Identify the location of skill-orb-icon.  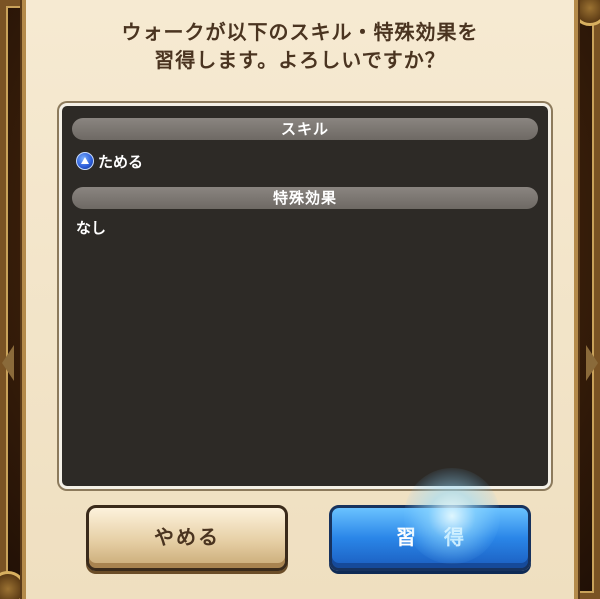
(85, 161).